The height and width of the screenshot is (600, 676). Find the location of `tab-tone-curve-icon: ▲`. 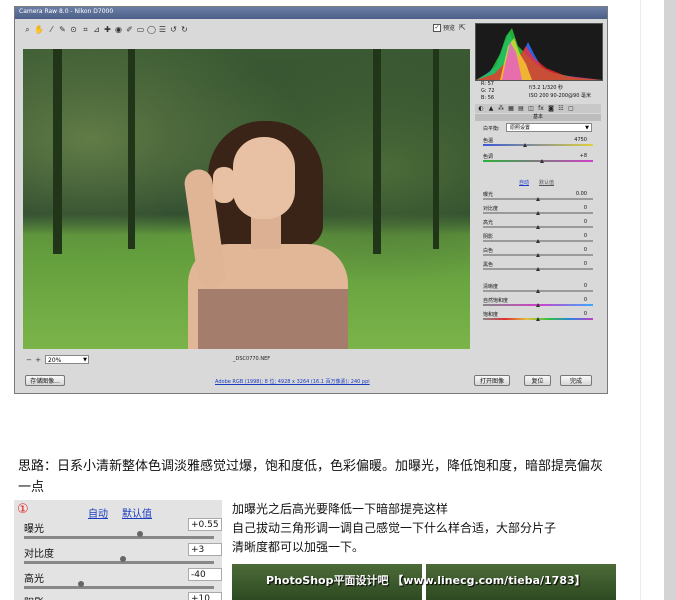

tab-tone-curve-icon: ▲ is located at coordinates (491, 108).